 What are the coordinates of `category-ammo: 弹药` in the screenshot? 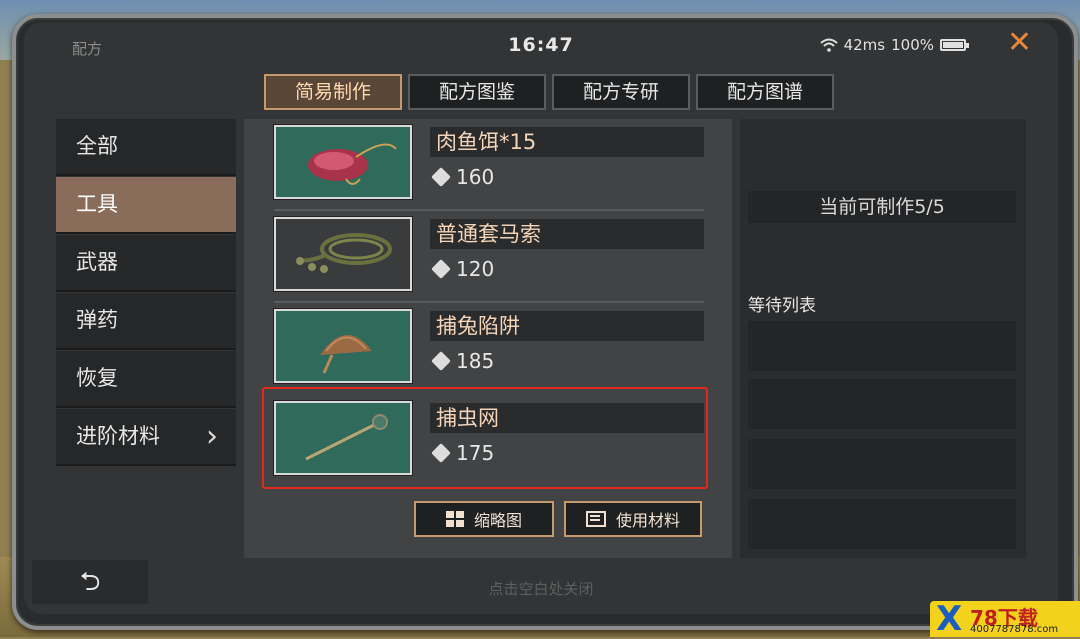 It's located at (146, 320).